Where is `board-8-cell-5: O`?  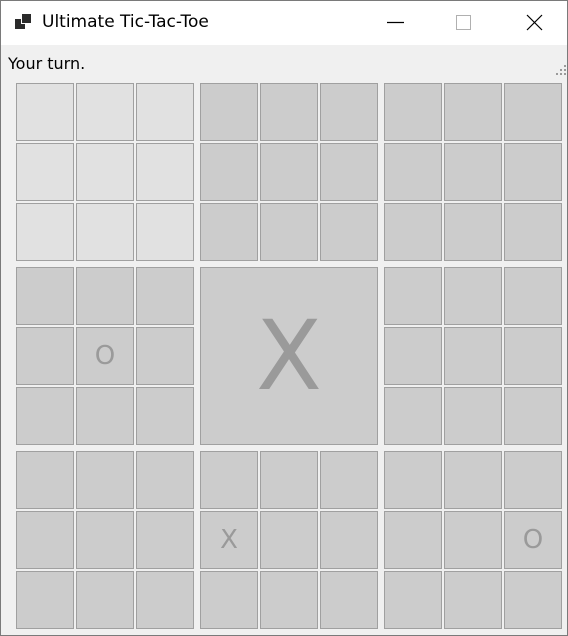 board-8-cell-5: O is located at coordinates (533, 540).